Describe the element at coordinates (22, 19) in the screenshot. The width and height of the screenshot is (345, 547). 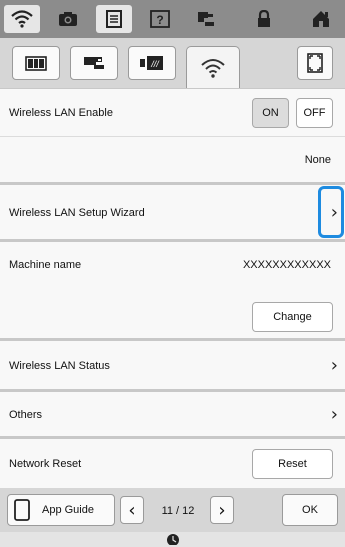
I see `wifi-icon` at that location.